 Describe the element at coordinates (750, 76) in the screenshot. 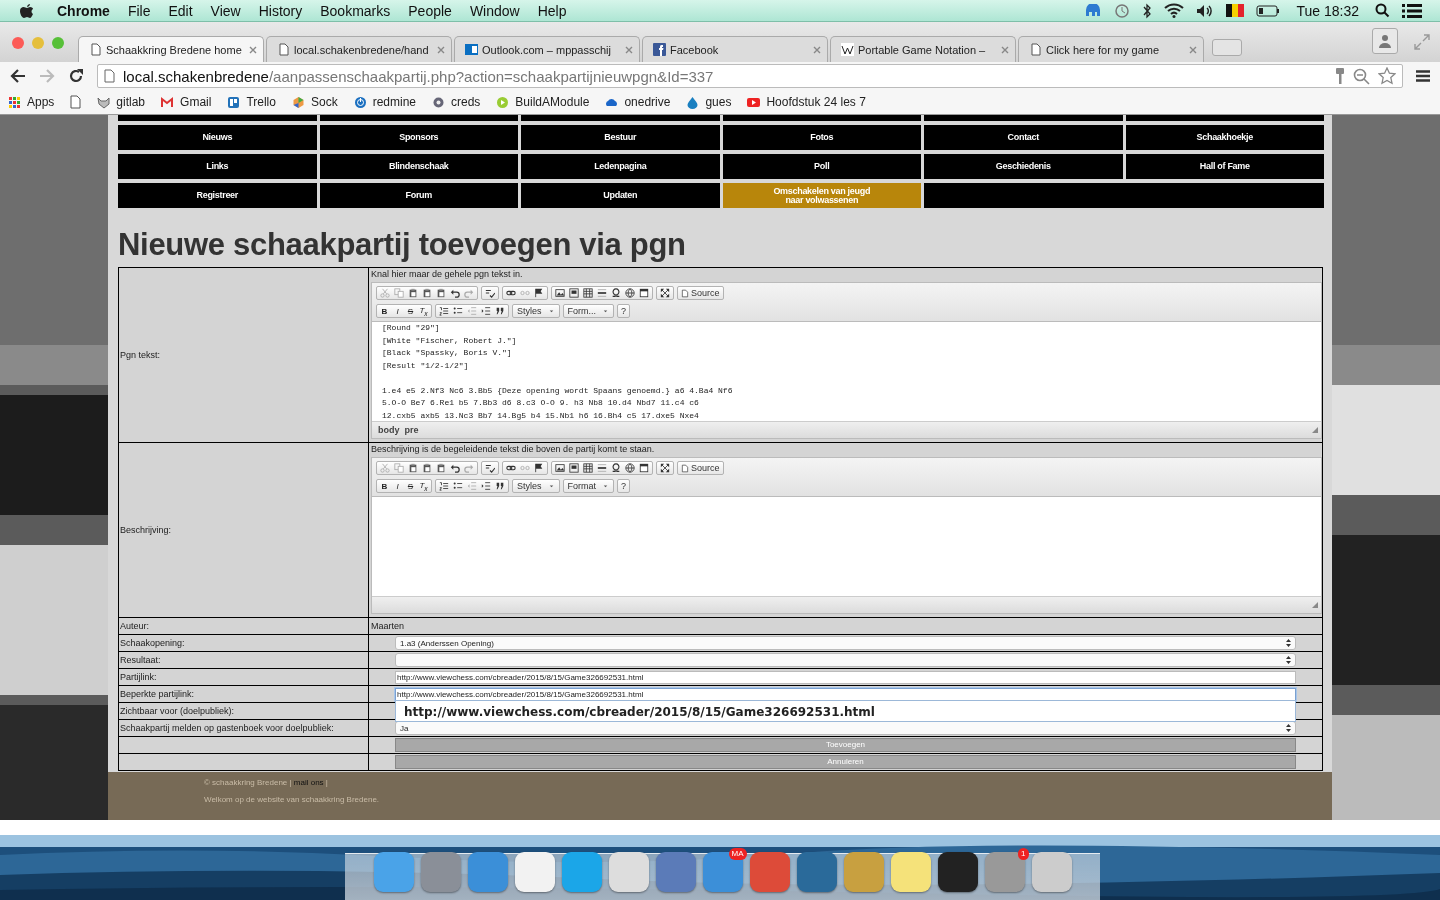

I see `address-bar: local.schakenbredene/aanpassenschaakpartij.php?action=schaakpartijnieuwpgn&Id=337` at that location.